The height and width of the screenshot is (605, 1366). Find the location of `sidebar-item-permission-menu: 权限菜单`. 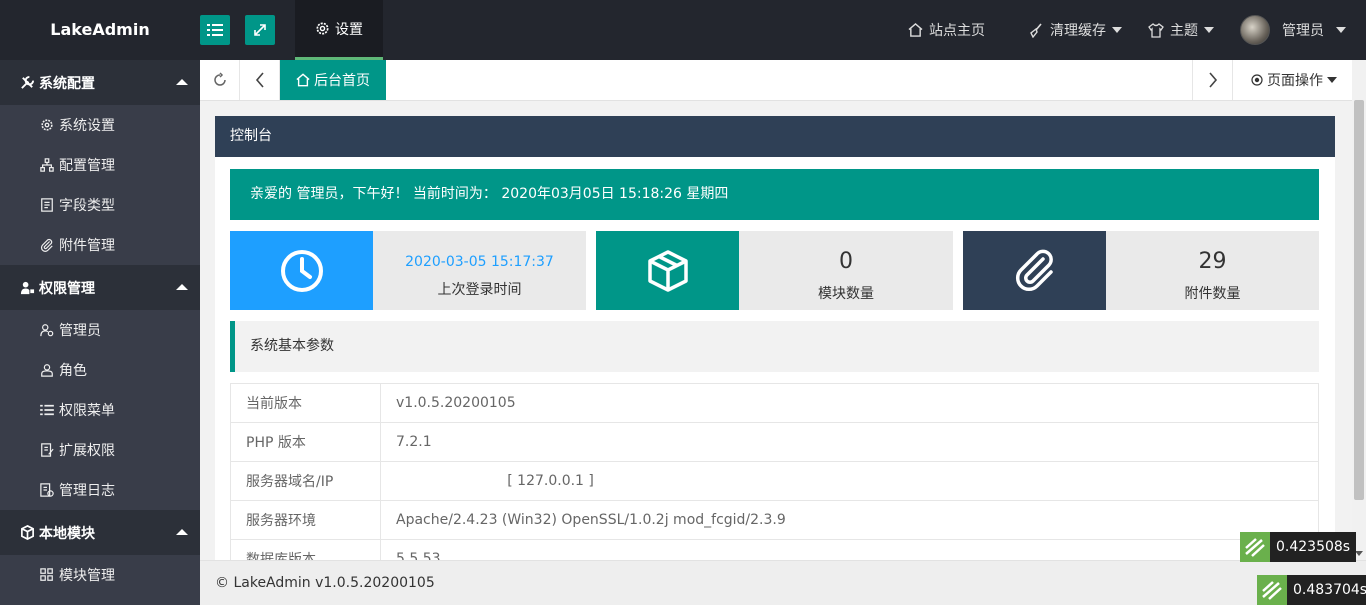

sidebar-item-permission-menu: 权限菜单 is located at coordinates (100, 410).